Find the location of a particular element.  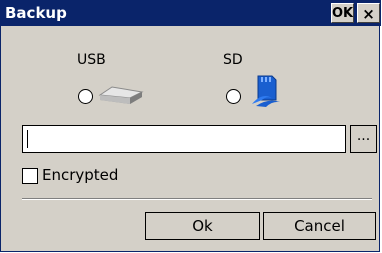

sd-card-icon is located at coordinates (266, 91).